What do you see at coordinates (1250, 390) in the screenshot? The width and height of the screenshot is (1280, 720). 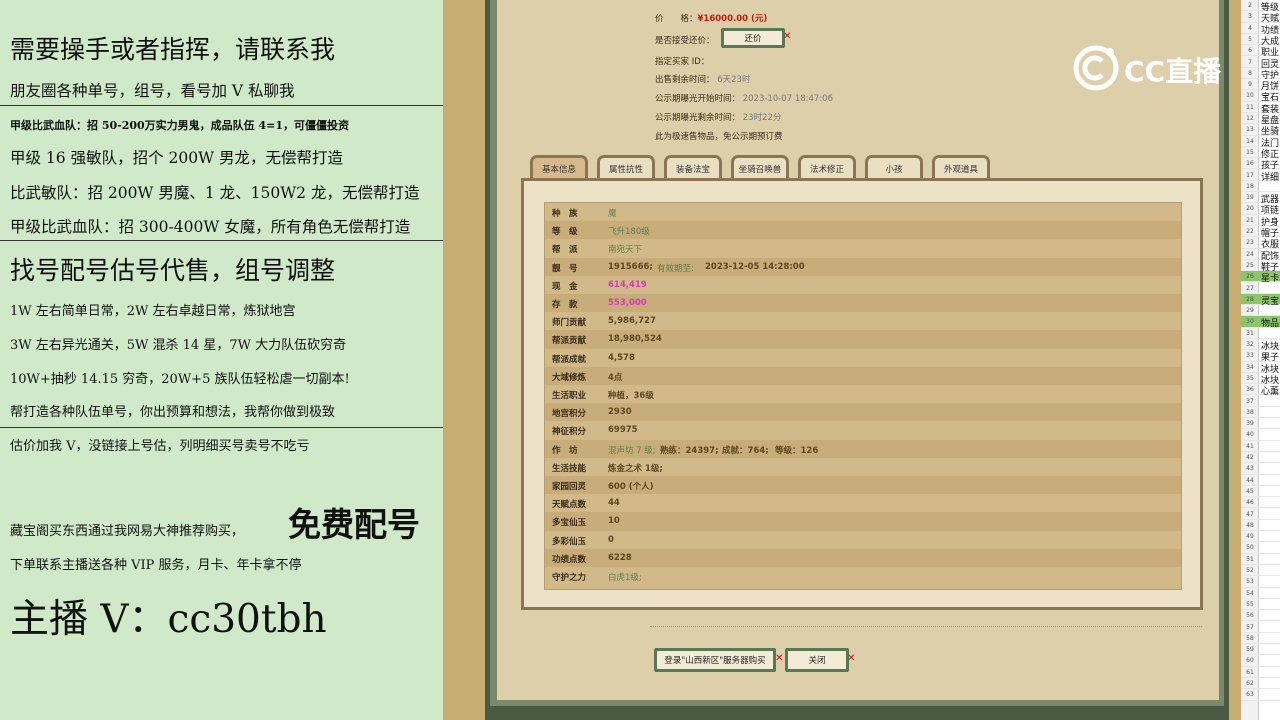 I see `sheet-row-number: 36` at bounding box center [1250, 390].